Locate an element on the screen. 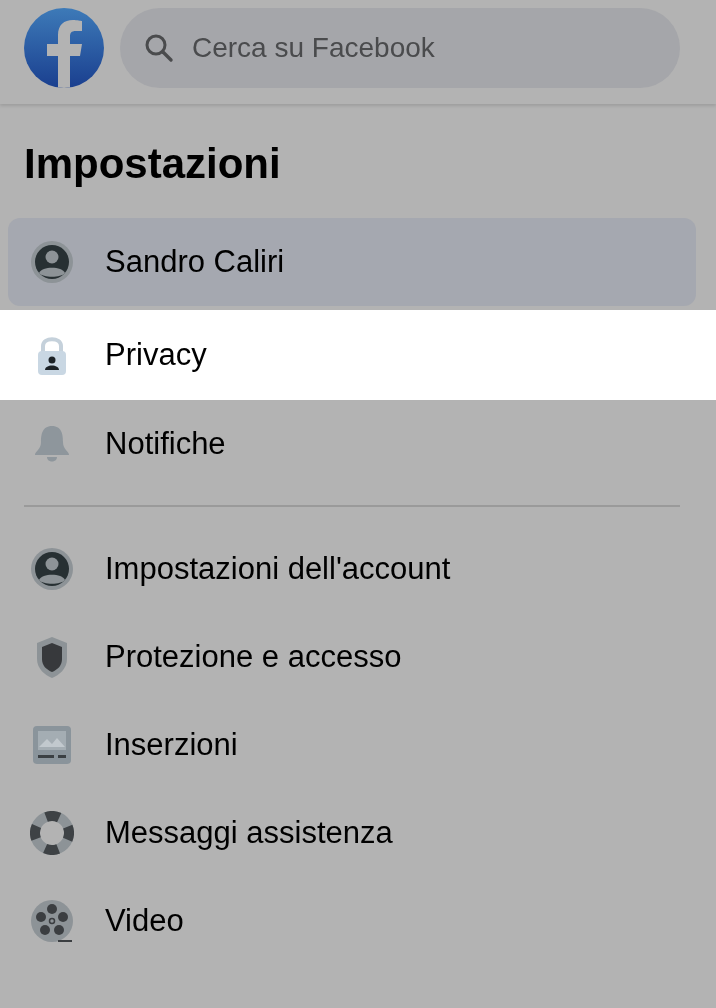  search-icon is located at coordinates (159, 48).